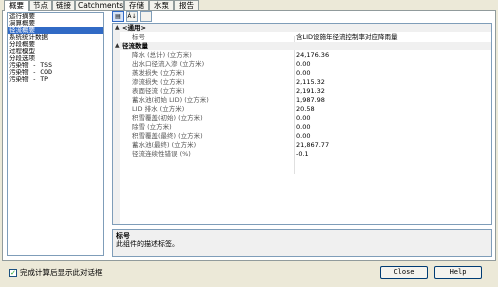  Describe the element at coordinates (310, 82) in the screenshot. I see `property-value: 2,115.32` at that location.